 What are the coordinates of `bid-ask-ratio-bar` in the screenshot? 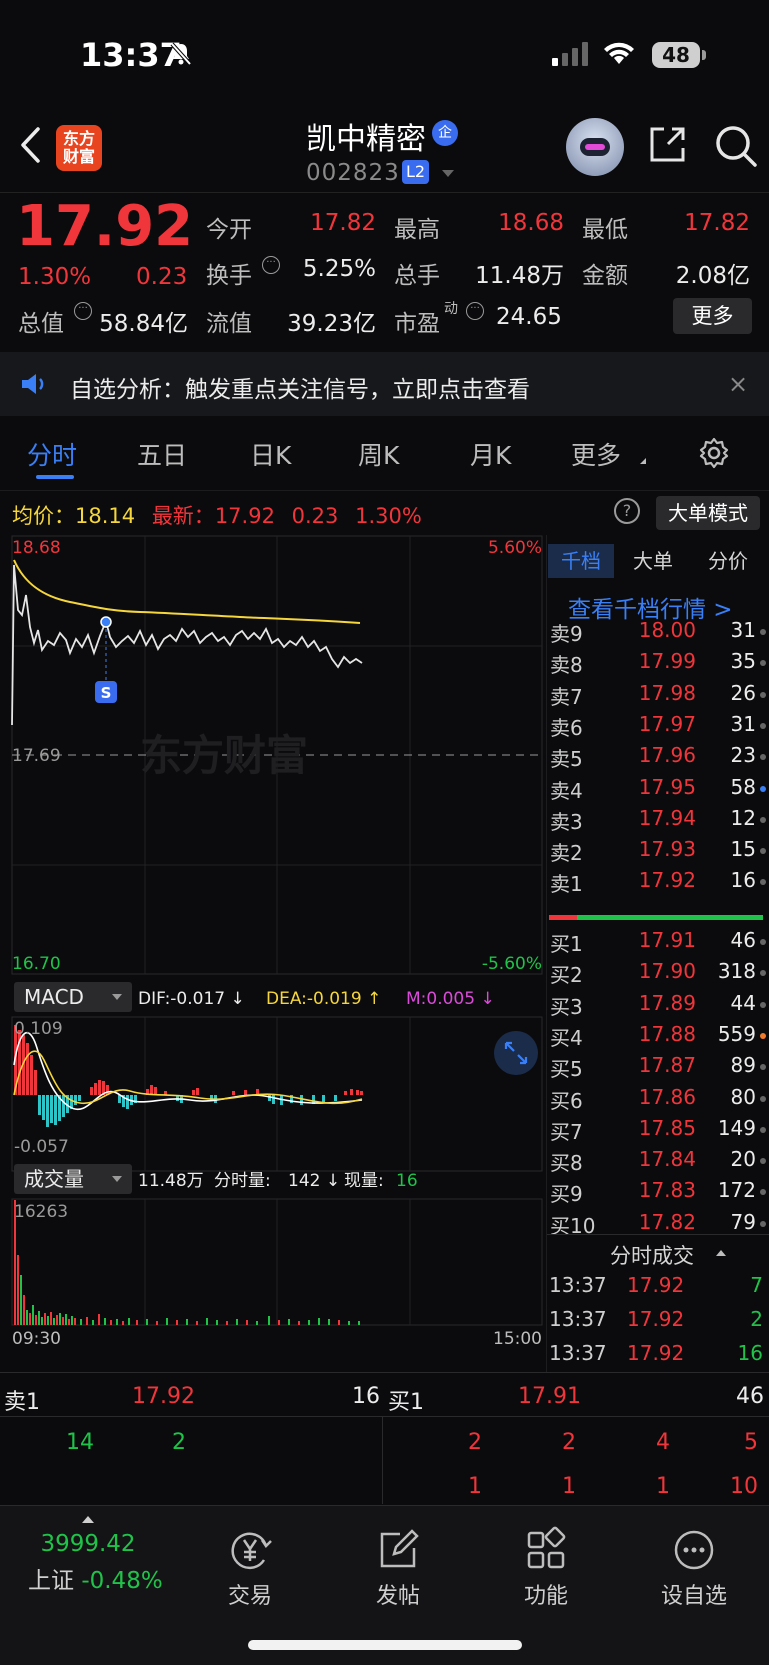 It's located at (656, 917).